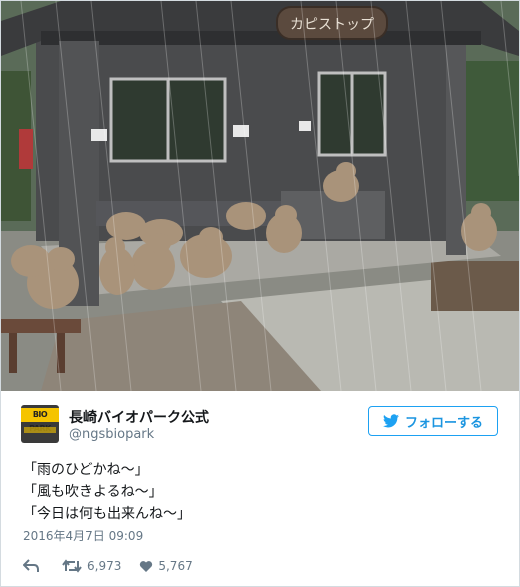 The height and width of the screenshot is (587, 520). I want to click on like-button: 5,767, so click(166, 566).